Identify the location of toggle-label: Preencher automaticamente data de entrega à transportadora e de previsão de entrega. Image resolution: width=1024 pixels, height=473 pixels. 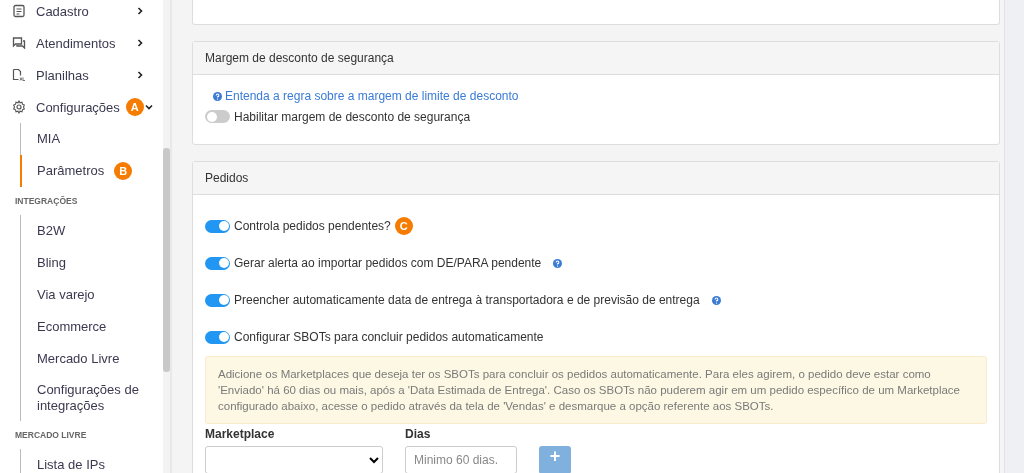
(467, 300).